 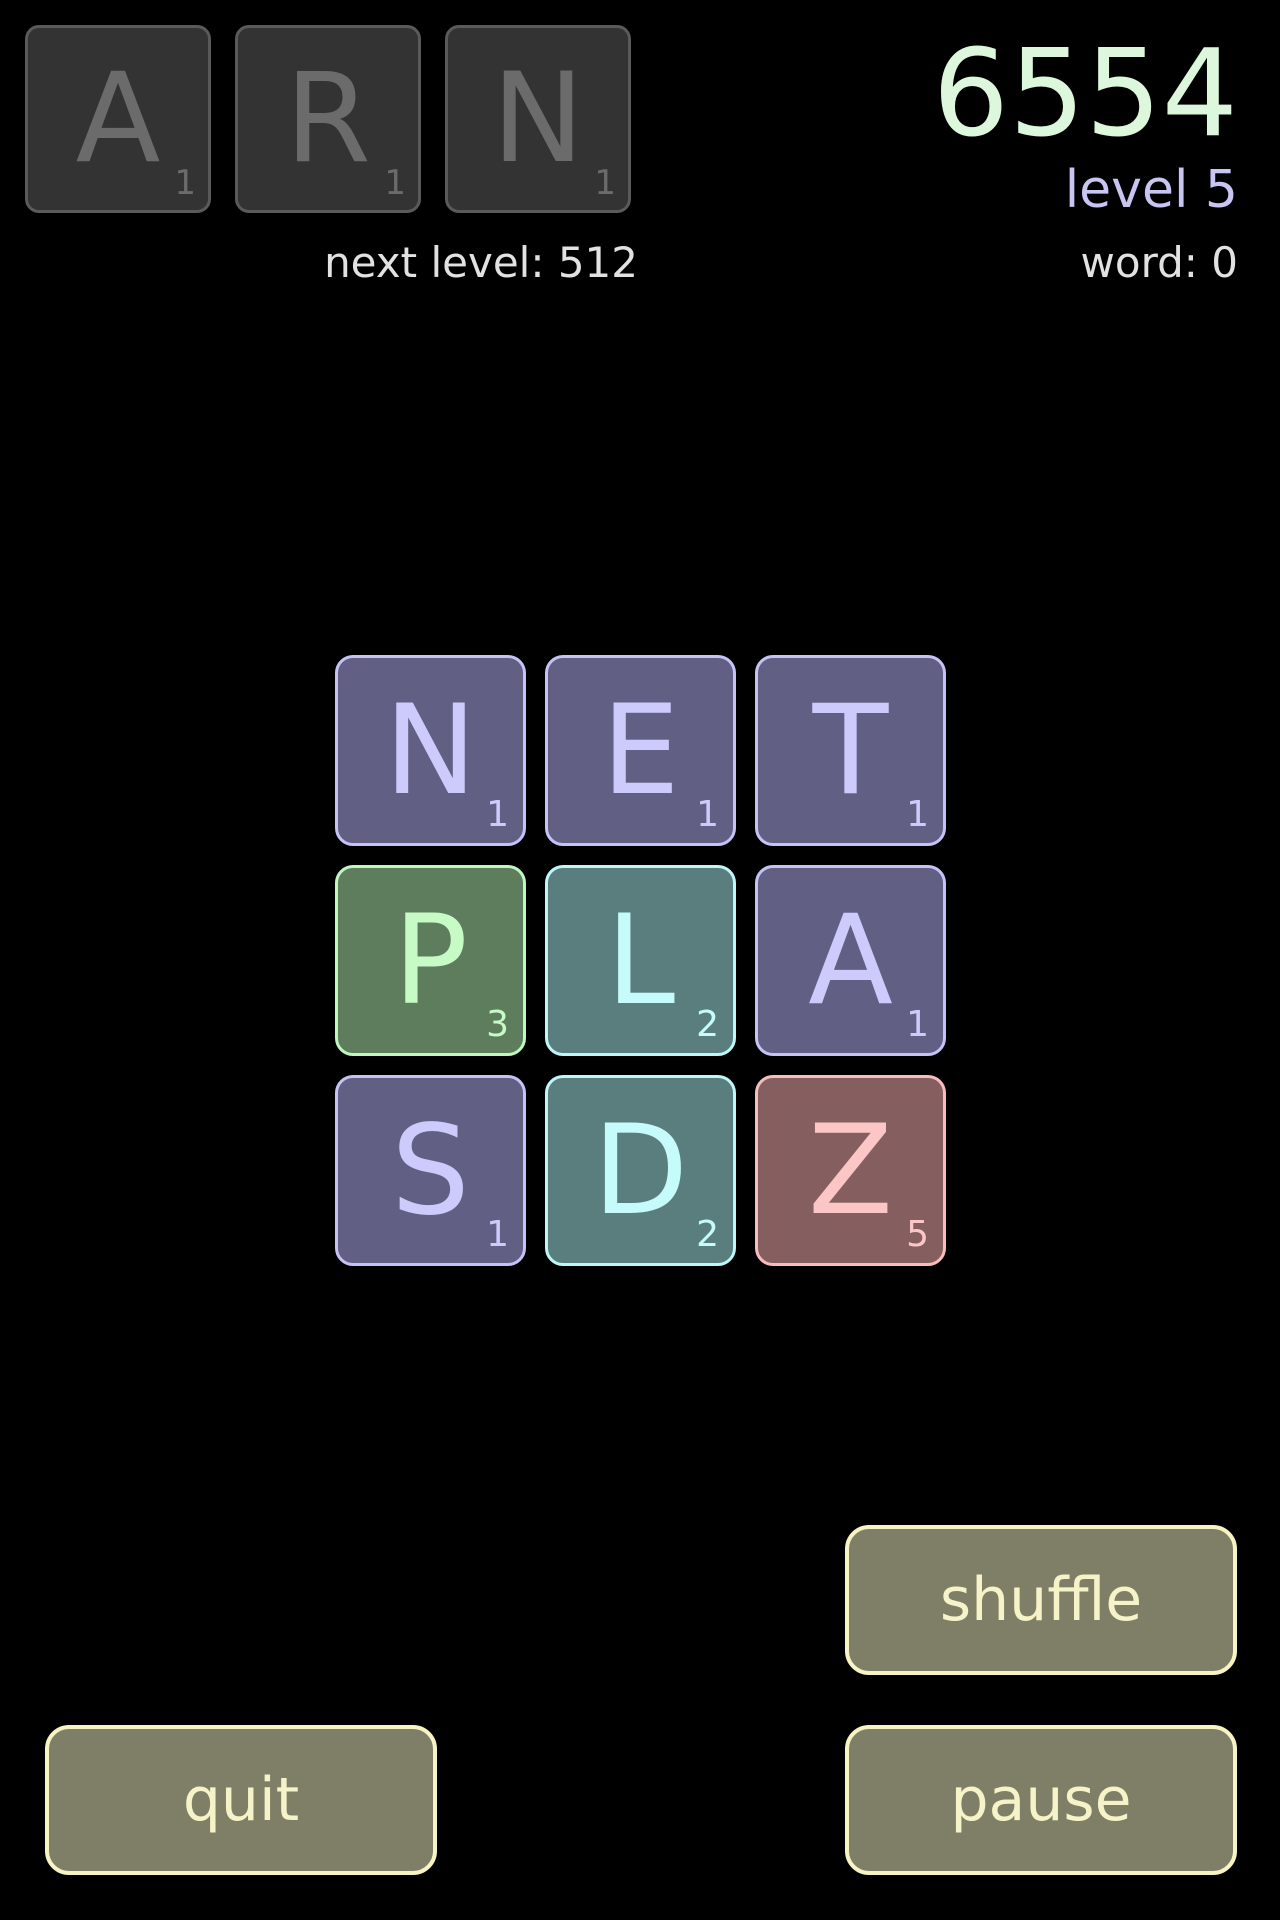 What do you see at coordinates (1085, 94) in the screenshot?
I see `score-value: 6554` at bounding box center [1085, 94].